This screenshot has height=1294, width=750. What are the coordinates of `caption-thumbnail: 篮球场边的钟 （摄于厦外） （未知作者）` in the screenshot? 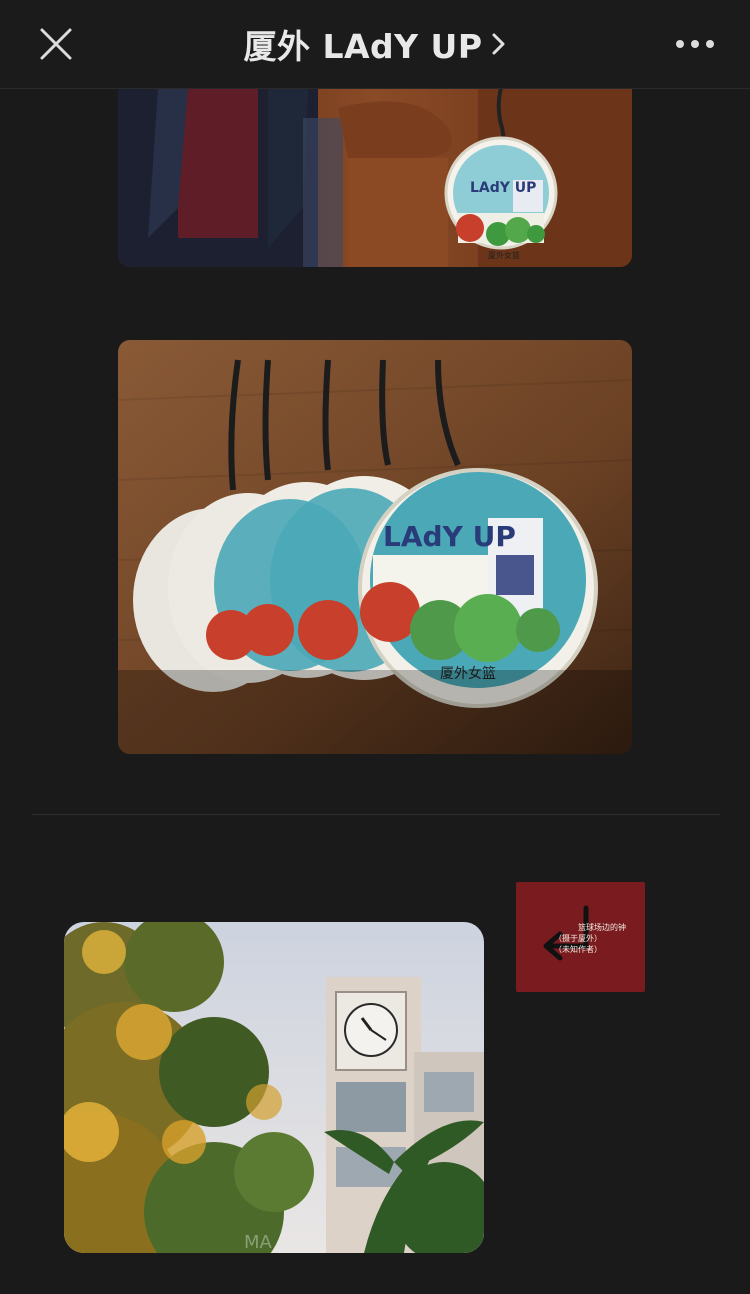 It's located at (580, 937).